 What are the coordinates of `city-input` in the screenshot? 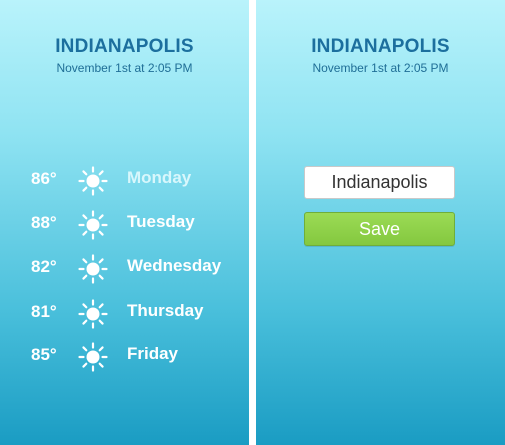 It's located at (379, 182).